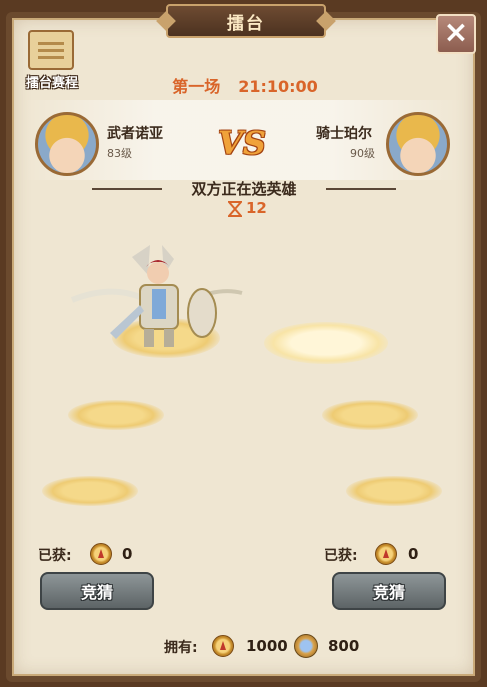  Describe the element at coordinates (278, 86) in the screenshot. I see `round-time: 21:10:00` at that location.